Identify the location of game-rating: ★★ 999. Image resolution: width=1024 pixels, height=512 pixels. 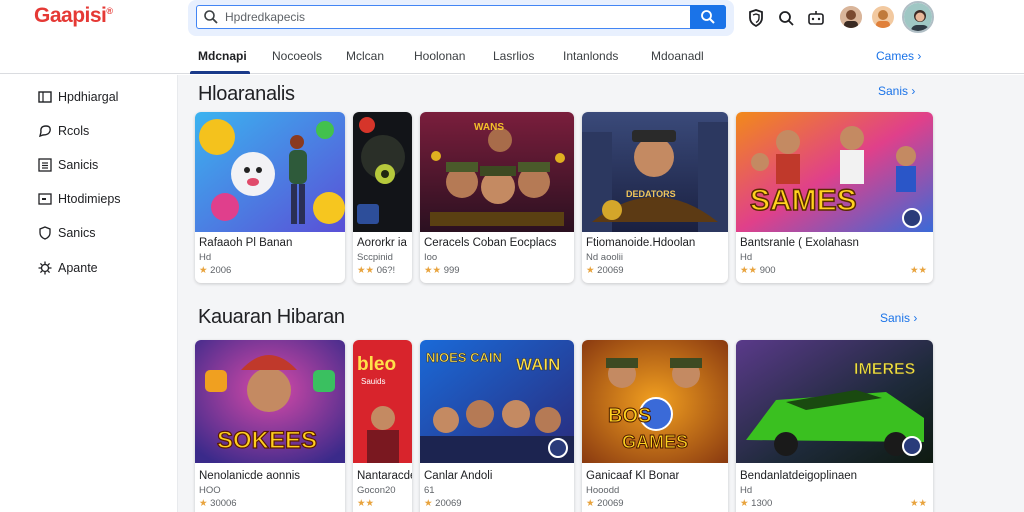
(442, 270).